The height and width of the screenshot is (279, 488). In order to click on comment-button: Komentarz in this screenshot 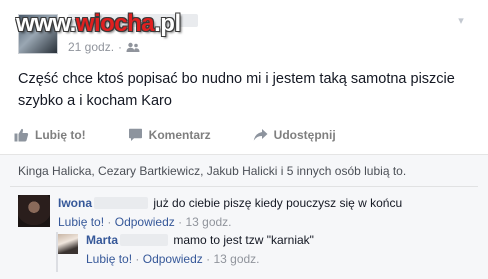, I will do `click(169, 135)`.